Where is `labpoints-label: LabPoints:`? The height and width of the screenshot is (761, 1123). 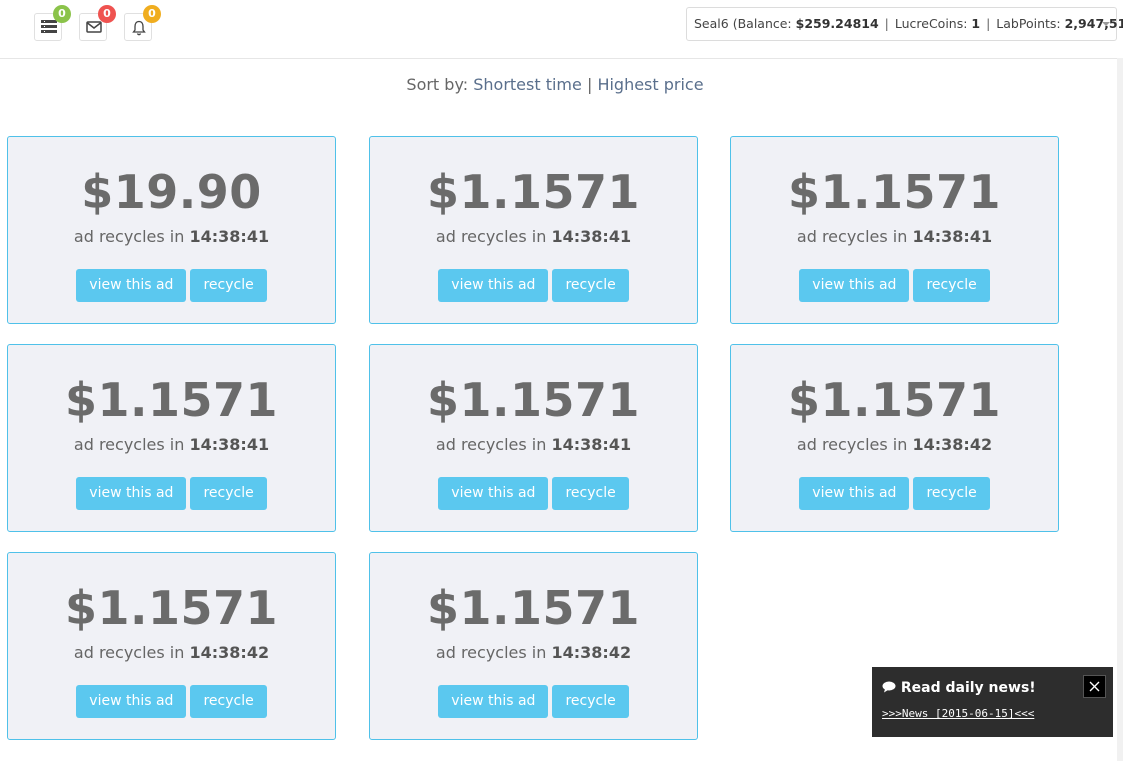
labpoints-label: LabPoints: is located at coordinates (1028, 23).